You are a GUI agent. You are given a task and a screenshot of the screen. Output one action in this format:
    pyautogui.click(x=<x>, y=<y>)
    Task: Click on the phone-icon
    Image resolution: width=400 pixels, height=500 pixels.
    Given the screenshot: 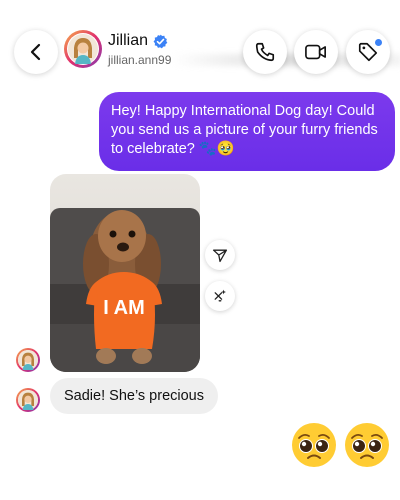 What is the action you would take?
    pyautogui.click(x=265, y=52)
    